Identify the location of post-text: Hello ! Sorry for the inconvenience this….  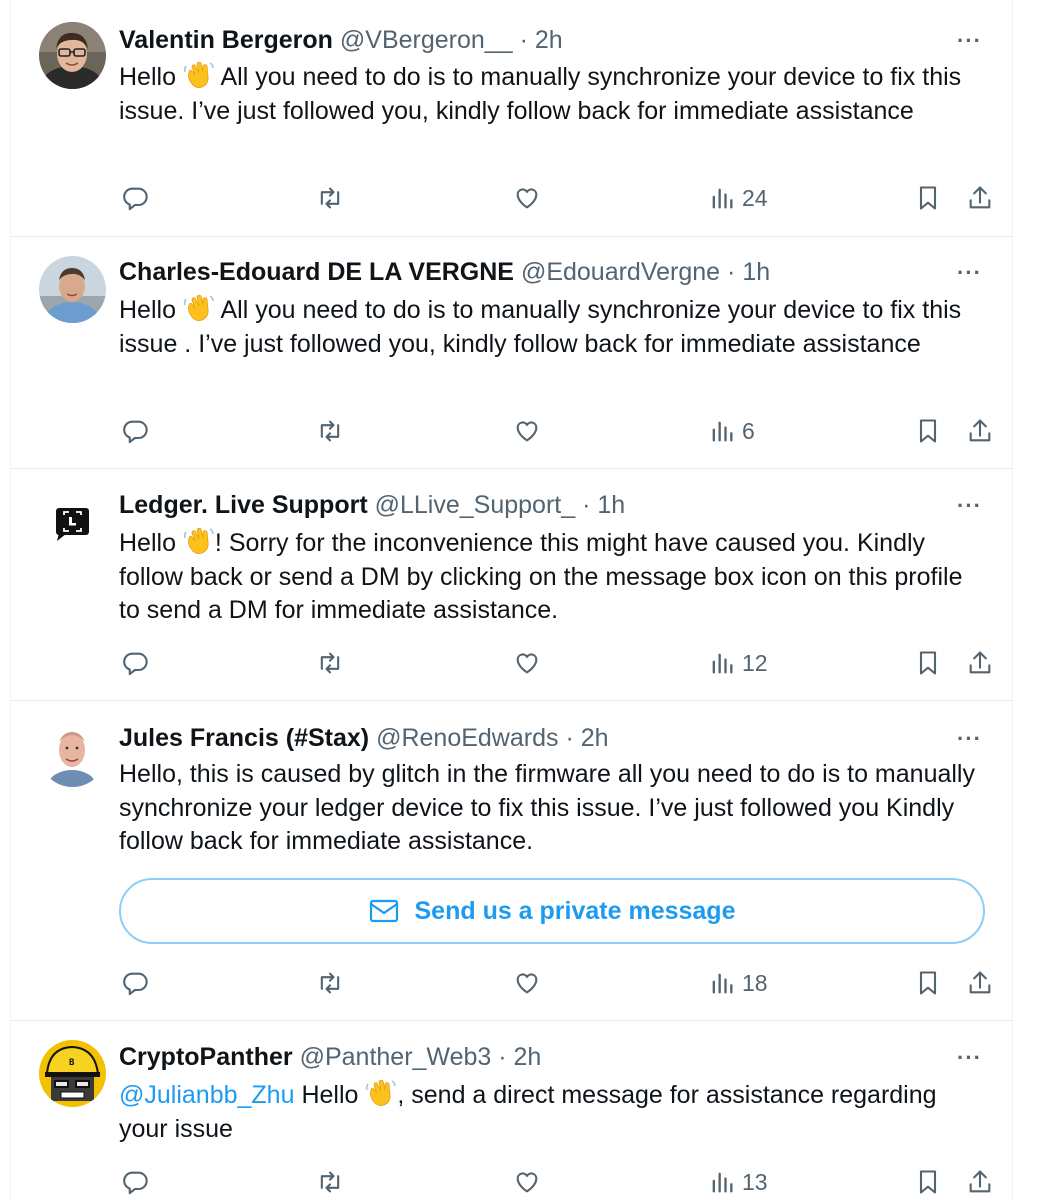
(549, 577).